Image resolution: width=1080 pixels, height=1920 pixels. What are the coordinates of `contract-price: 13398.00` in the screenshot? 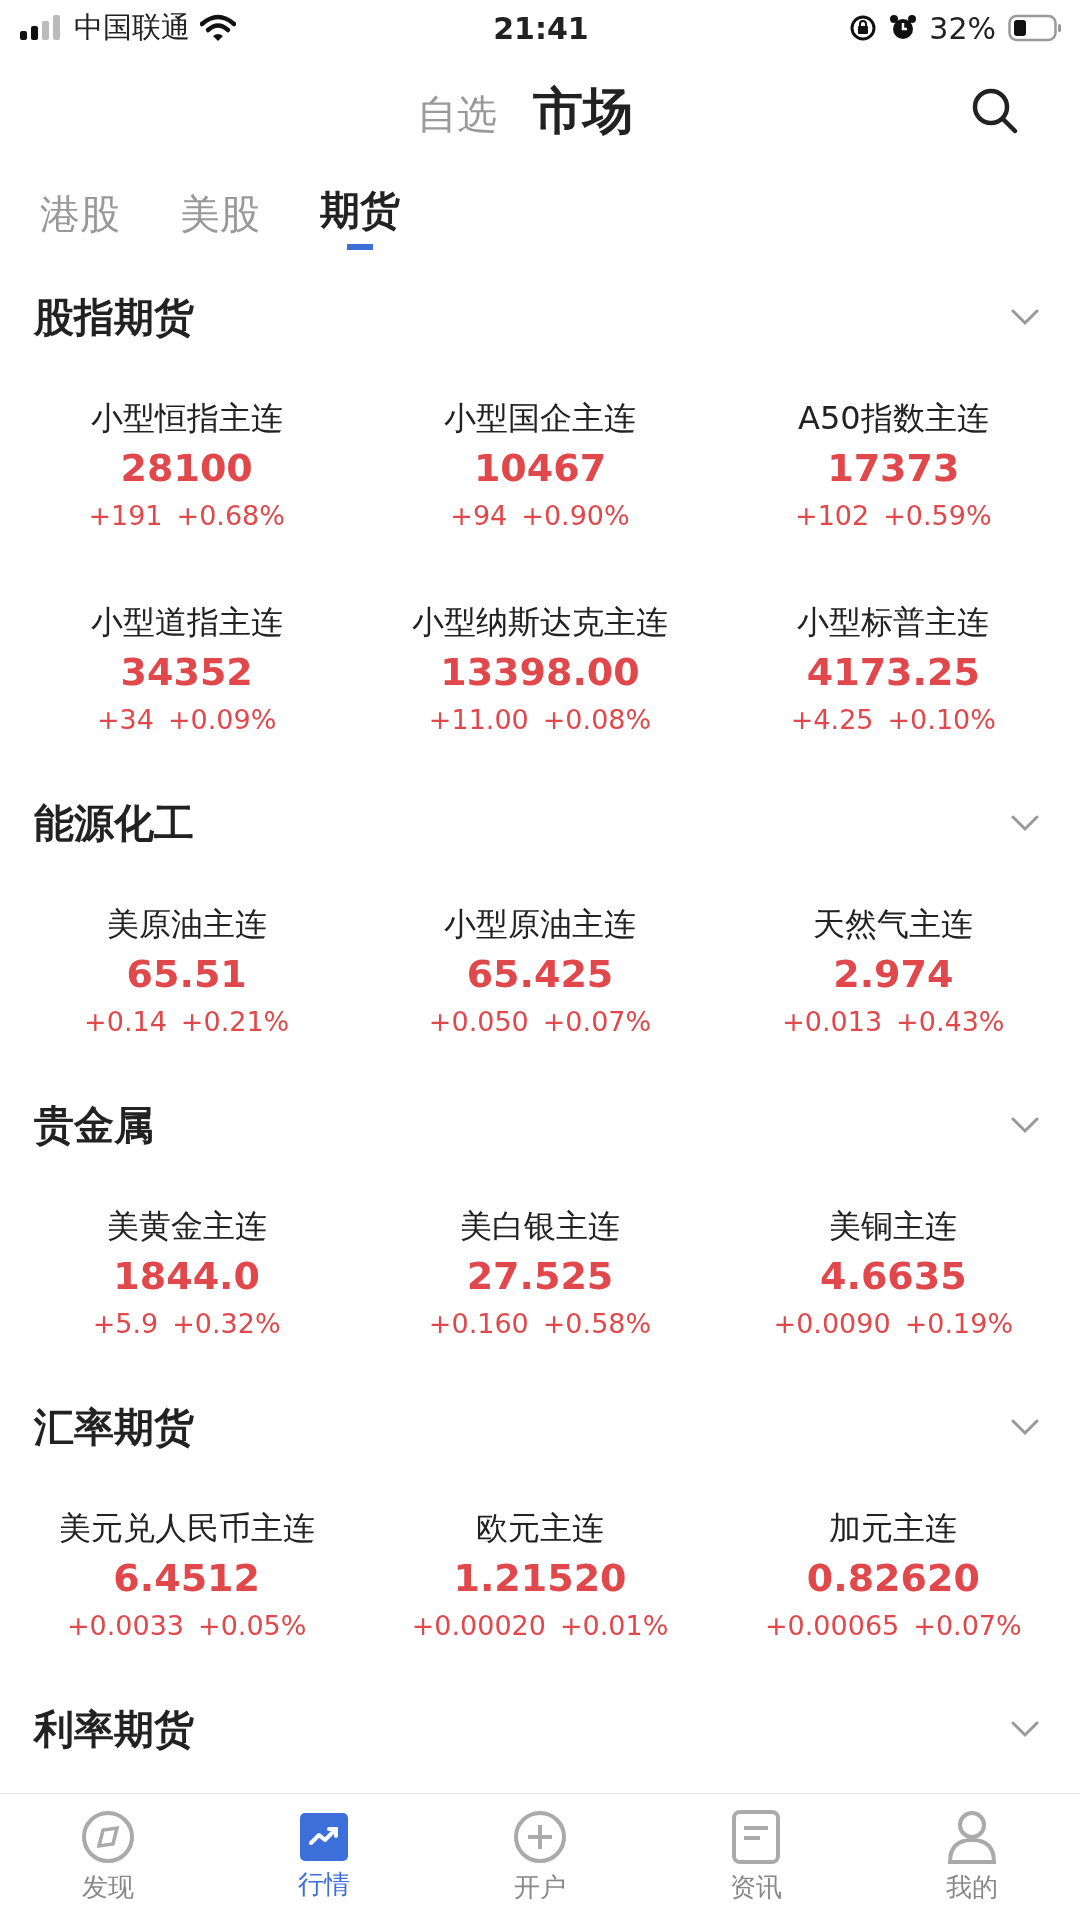 It's located at (540, 672).